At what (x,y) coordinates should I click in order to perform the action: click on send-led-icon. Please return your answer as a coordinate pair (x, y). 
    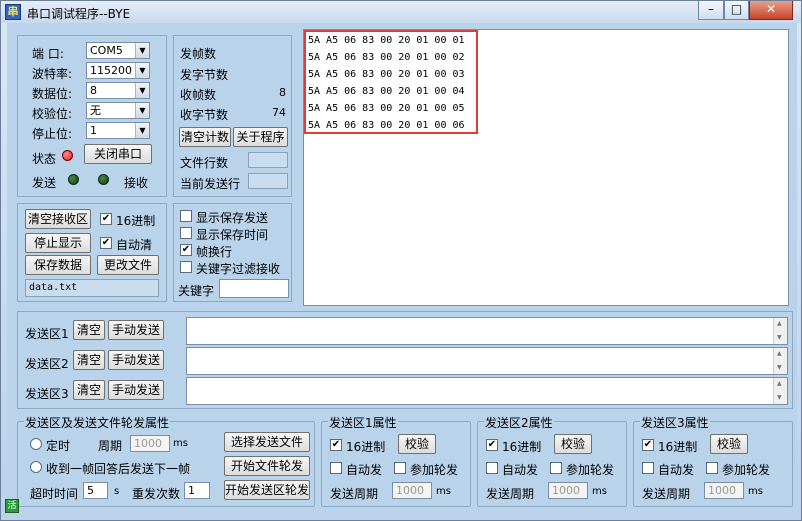
    Looking at the image, I should click on (73, 179).